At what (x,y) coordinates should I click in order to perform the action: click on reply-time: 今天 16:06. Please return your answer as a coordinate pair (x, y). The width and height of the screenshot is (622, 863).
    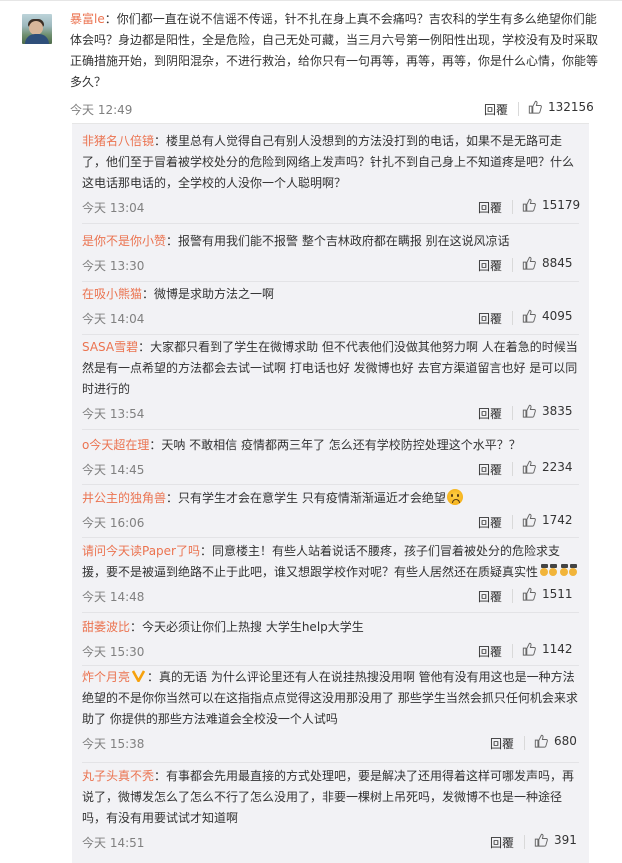
    Looking at the image, I should click on (113, 523).